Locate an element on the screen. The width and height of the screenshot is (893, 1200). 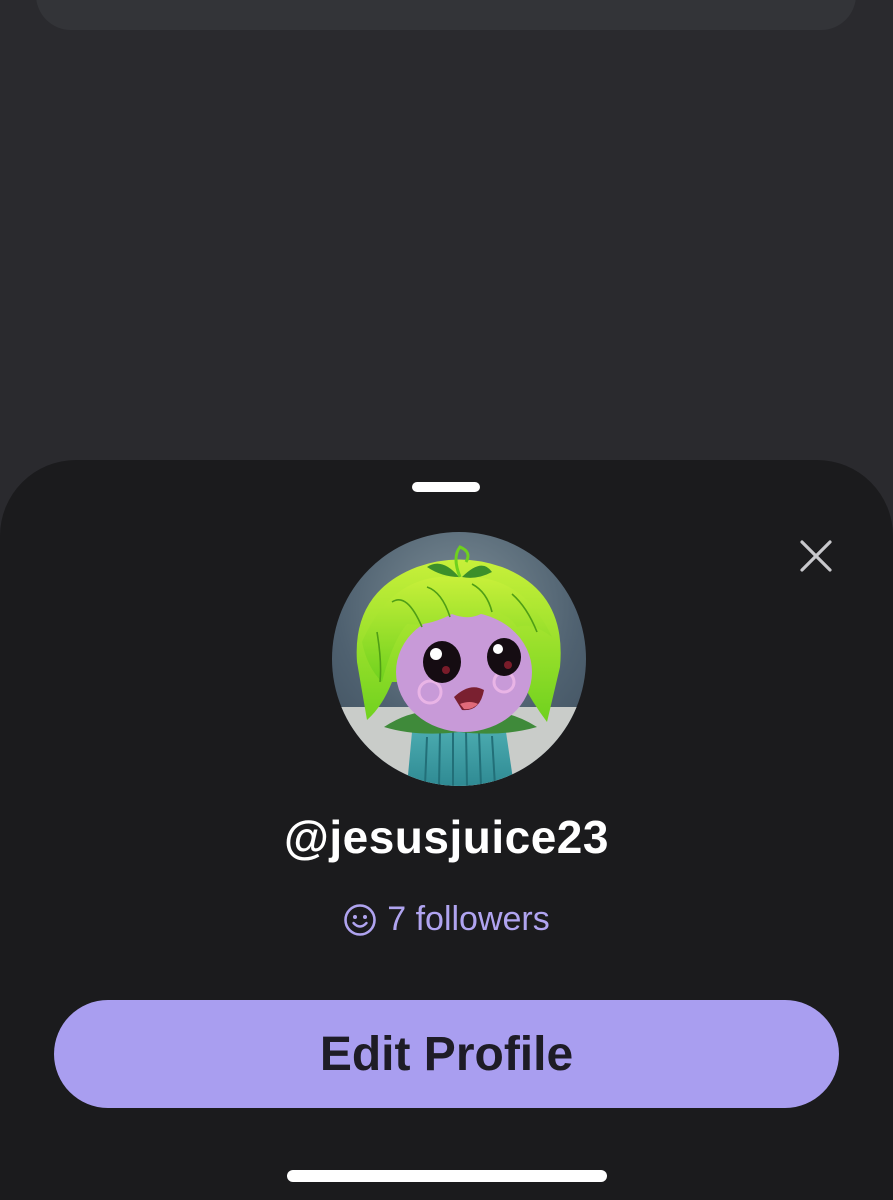
background-card is located at coordinates (446, 15).